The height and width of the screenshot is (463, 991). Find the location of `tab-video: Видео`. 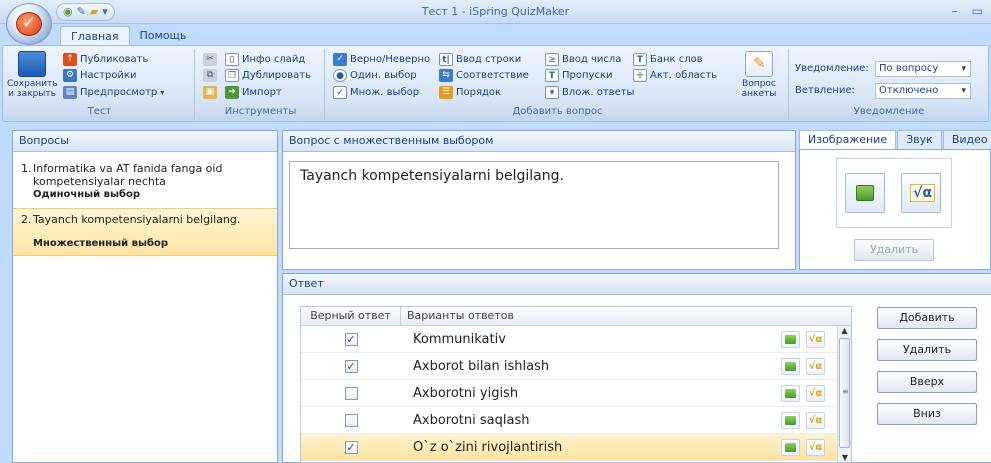

tab-video: Видео is located at coordinates (966, 140).